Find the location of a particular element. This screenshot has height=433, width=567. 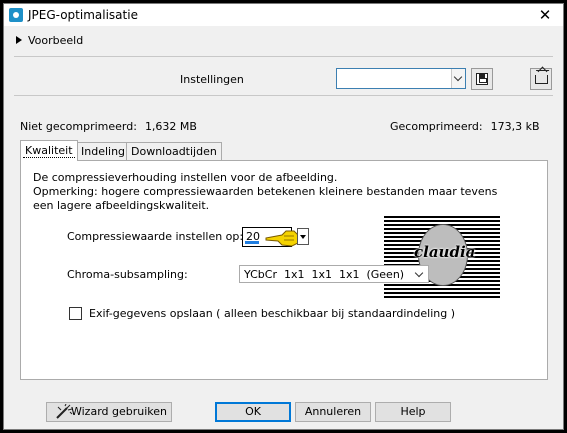

window-title: JPEG-optimalisatie is located at coordinates (83, 15).